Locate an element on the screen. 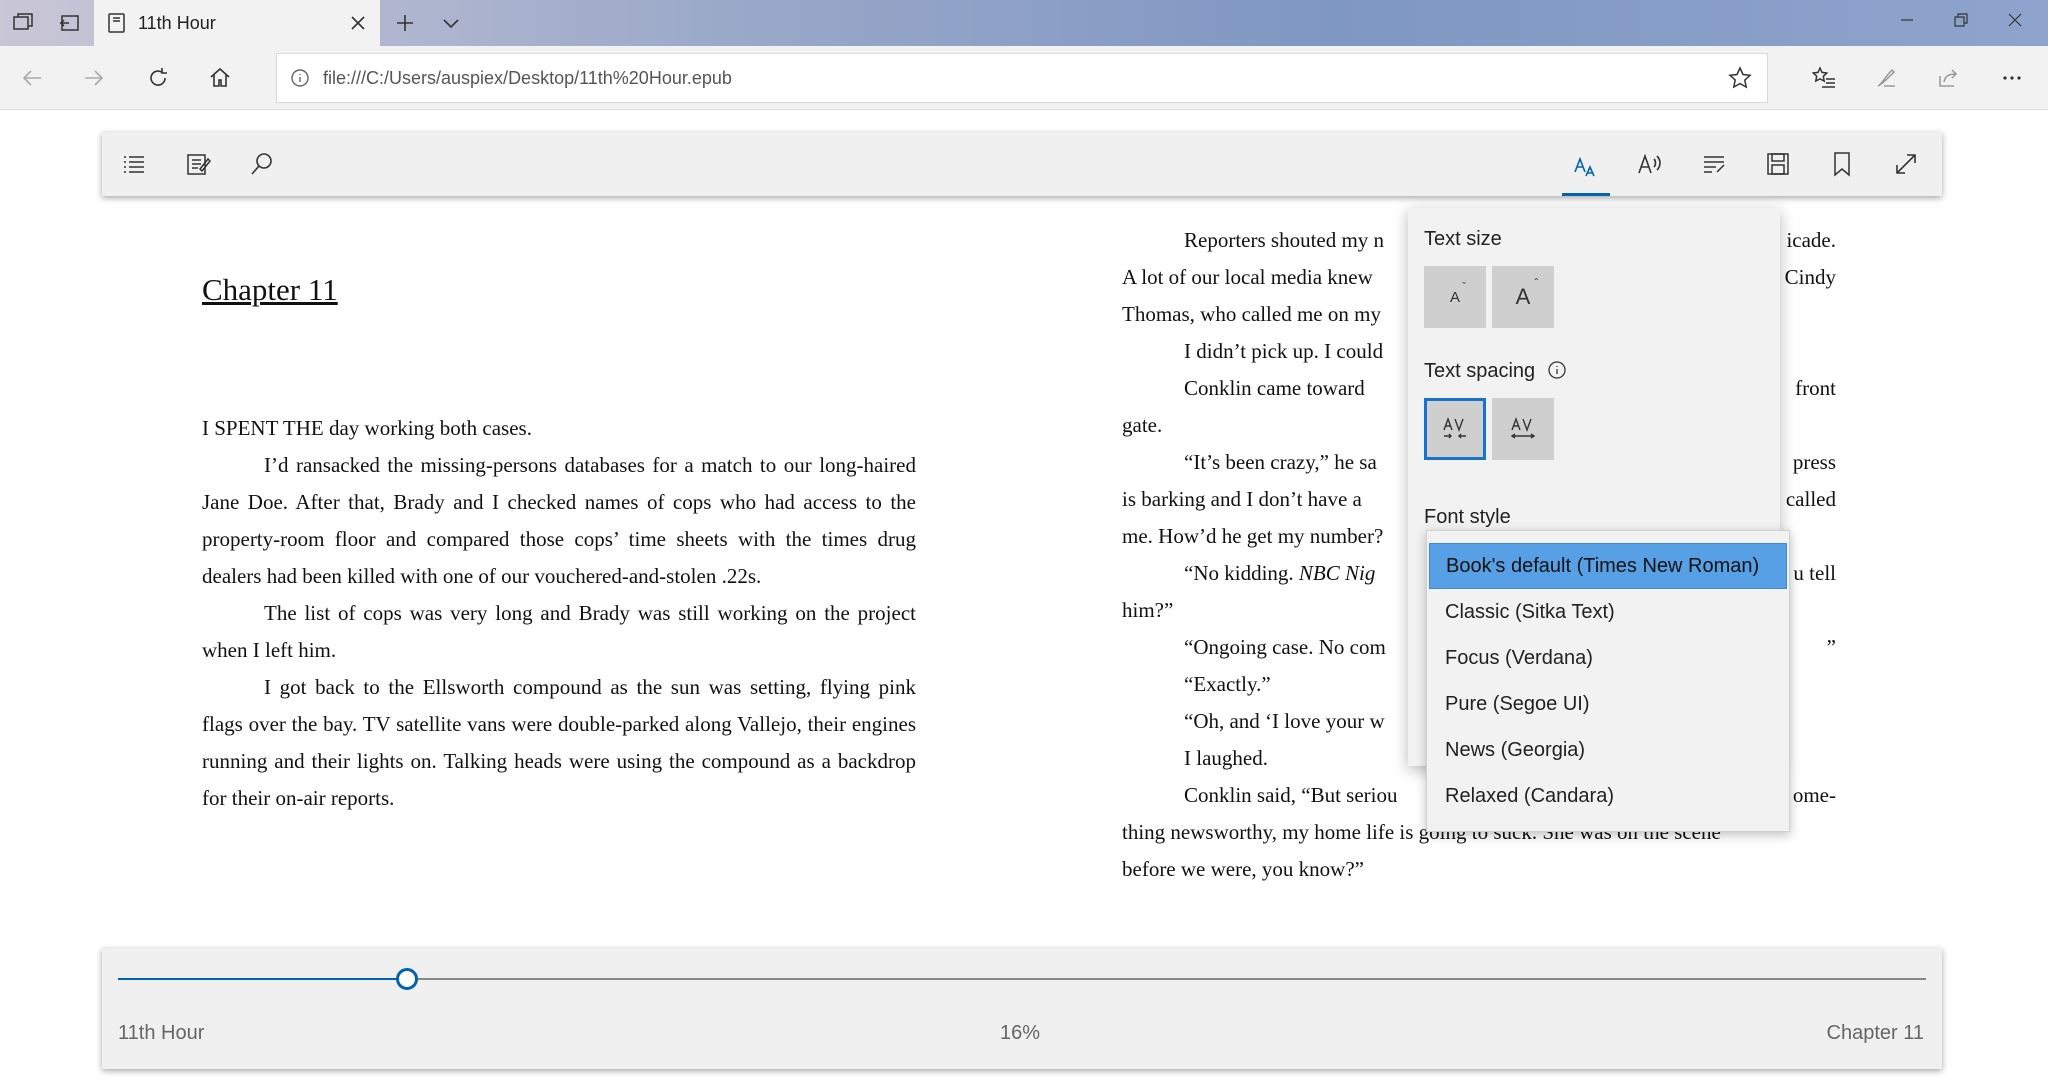 This screenshot has width=2048, height=1089. text-line-left: Conklin came toward is located at coordinates (1274, 388).